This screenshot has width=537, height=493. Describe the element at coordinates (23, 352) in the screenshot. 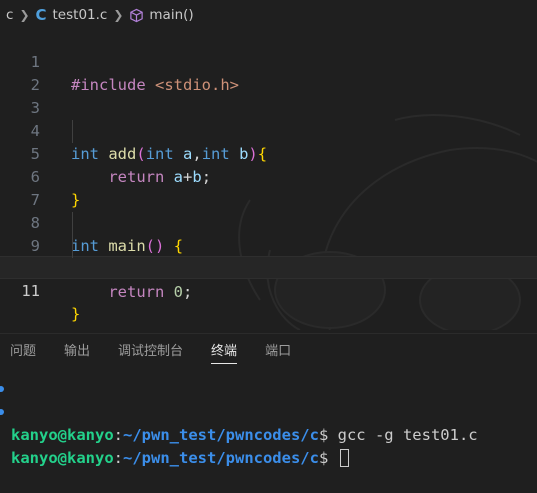

I see `tab-problems: 问题` at that location.